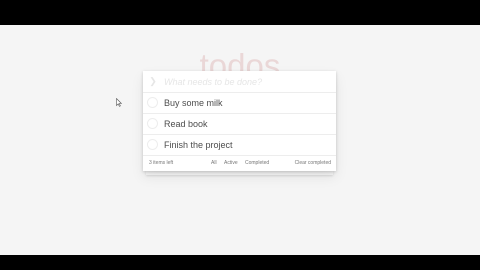  Describe the element at coordinates (239, 145) in the screenshot. I see `todo-item: Finish the project` at that location.